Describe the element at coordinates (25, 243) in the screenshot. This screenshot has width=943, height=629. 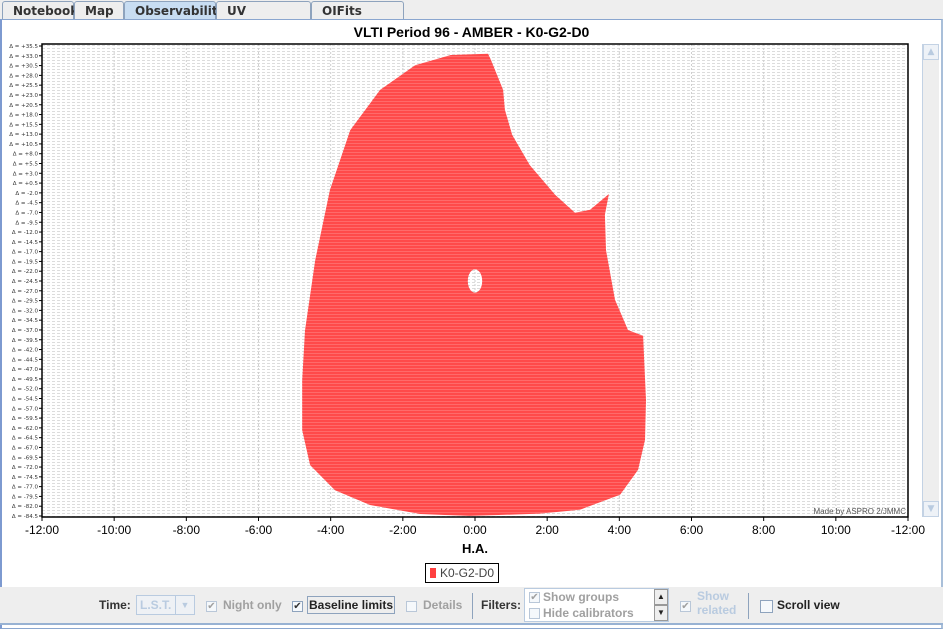
I see `y-tick-label: Δ = -14.5` at that location.